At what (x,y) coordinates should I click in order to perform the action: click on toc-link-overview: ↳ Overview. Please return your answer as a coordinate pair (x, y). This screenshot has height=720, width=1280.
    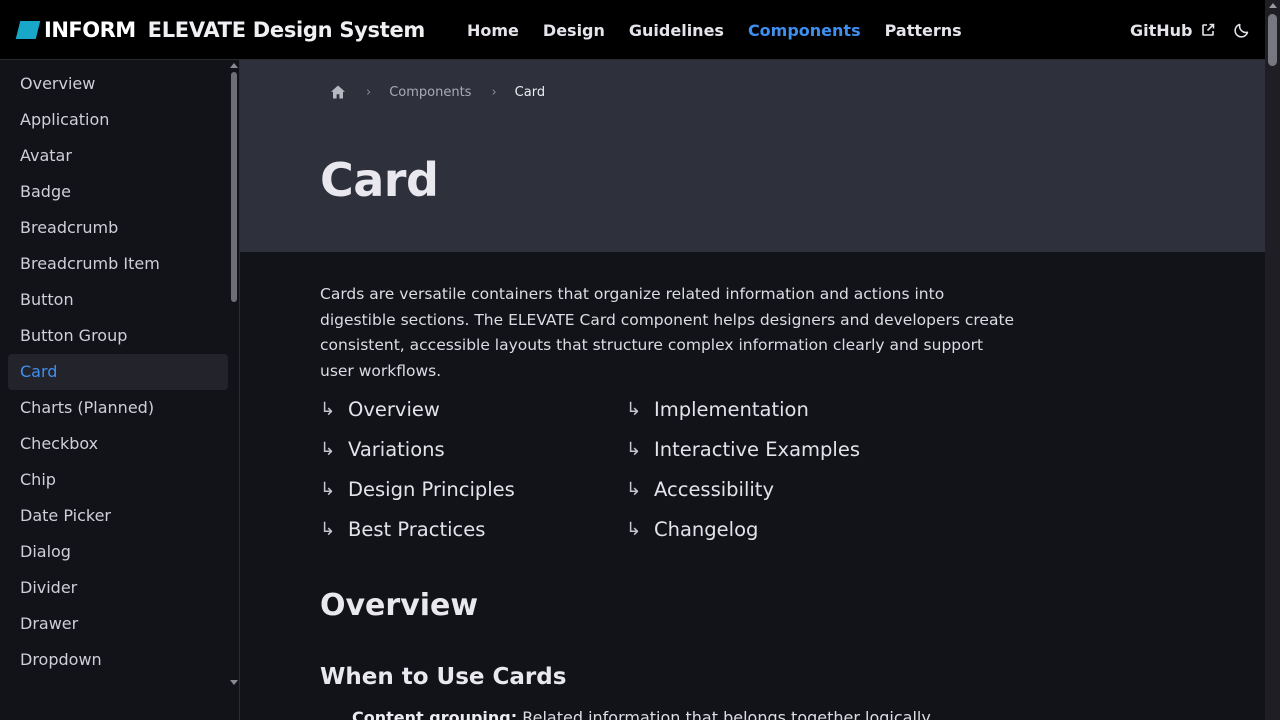
    Looking at the image, I should click on (380, 409).